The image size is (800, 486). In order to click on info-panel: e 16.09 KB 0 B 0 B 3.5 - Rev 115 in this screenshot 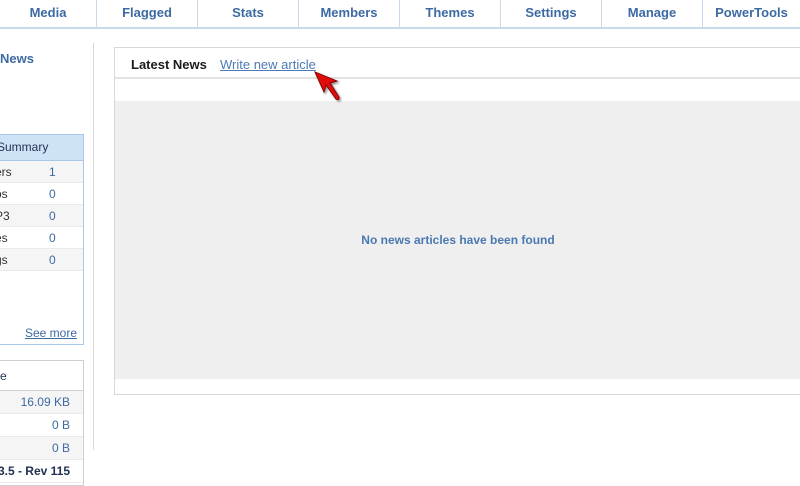, I will do `click(42, 423)`.